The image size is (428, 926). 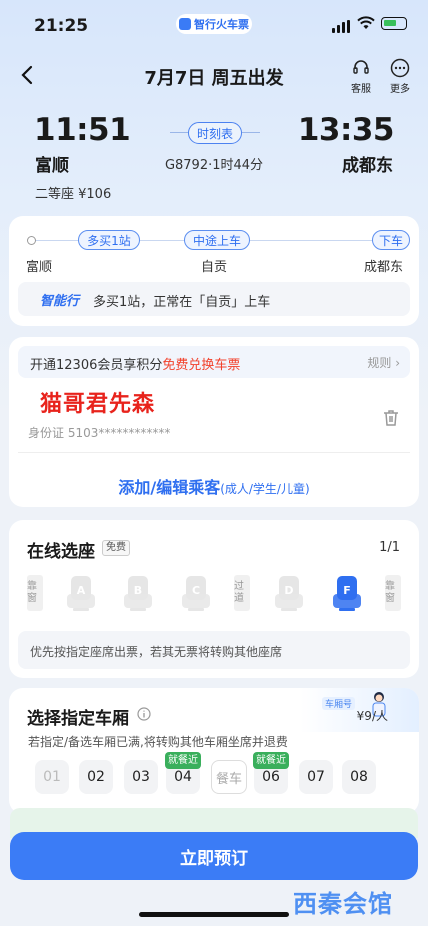 I want to click on smart-travel-logo: 智能行, so click(x=60, y=301).